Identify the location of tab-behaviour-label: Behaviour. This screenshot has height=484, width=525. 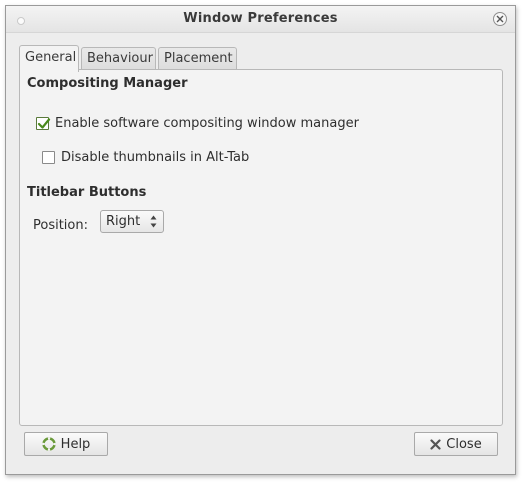
(120, 58).